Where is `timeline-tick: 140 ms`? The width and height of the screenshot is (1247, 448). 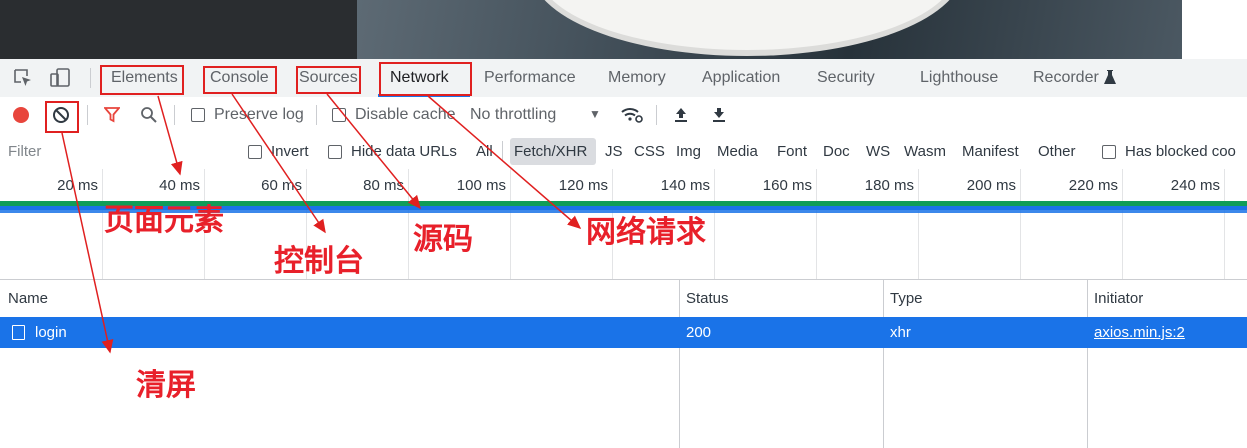 timeline-tick: 140 ms is located at coordinates (685, 185).